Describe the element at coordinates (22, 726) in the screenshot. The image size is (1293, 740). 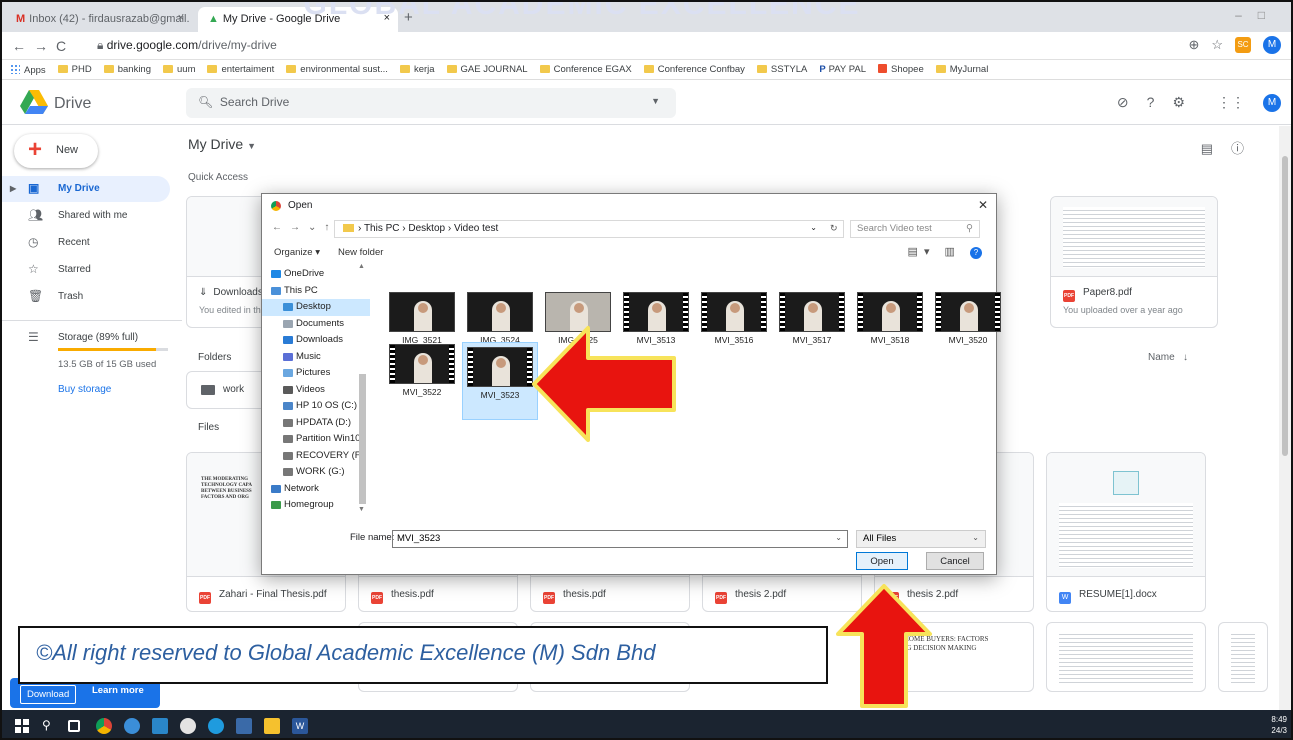
I see `windows-start-icon` at that location.